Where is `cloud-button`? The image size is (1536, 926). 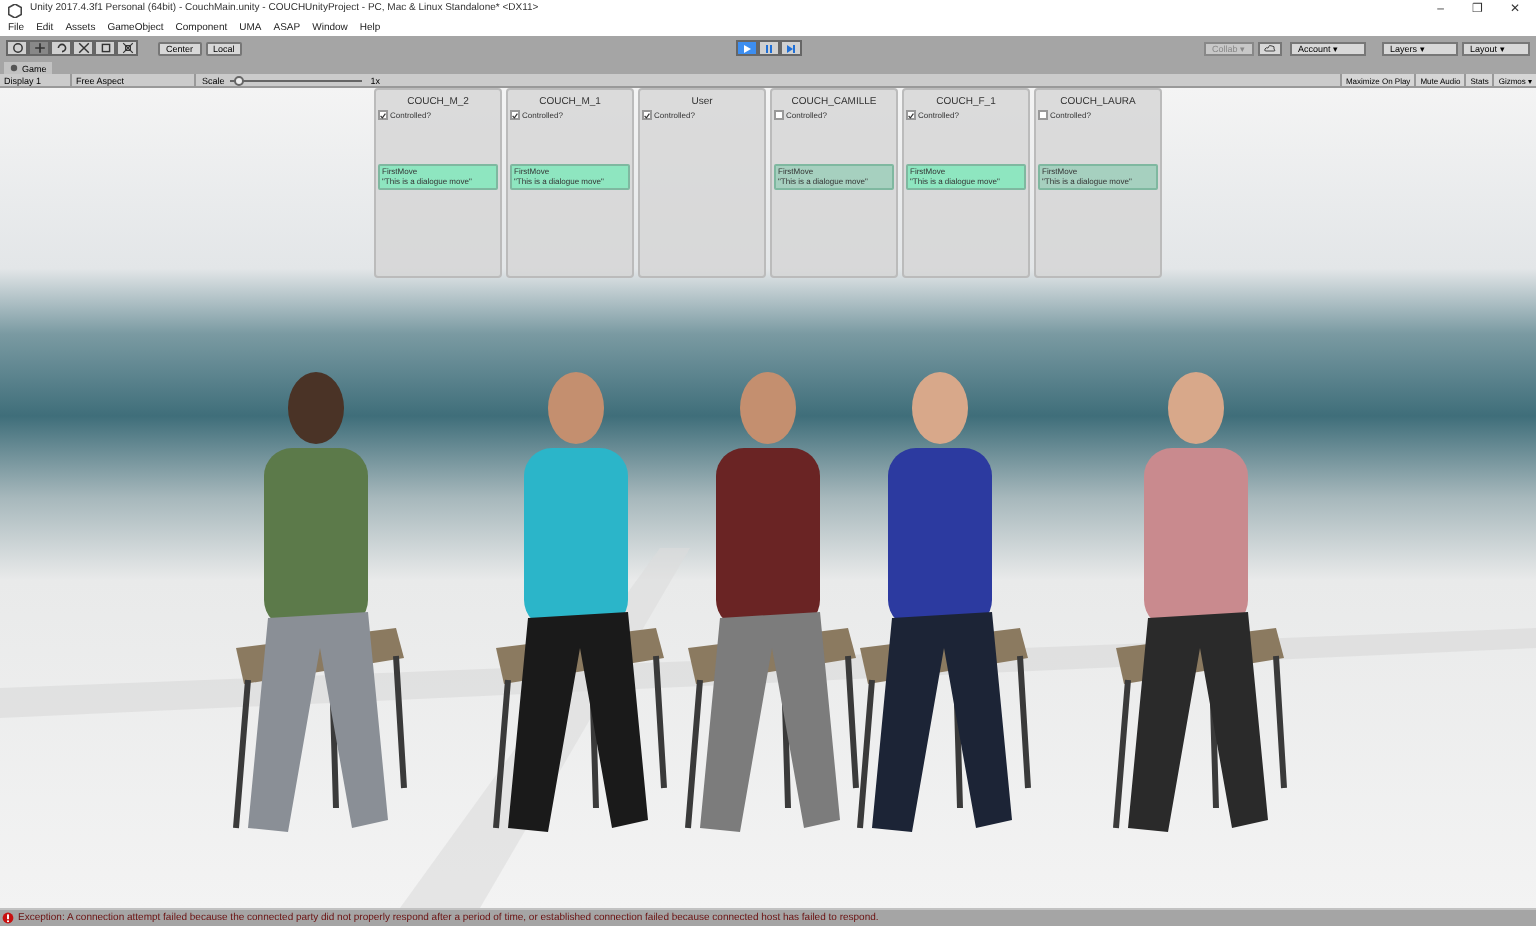
cloud-button is located at coordinates (1270, 48).